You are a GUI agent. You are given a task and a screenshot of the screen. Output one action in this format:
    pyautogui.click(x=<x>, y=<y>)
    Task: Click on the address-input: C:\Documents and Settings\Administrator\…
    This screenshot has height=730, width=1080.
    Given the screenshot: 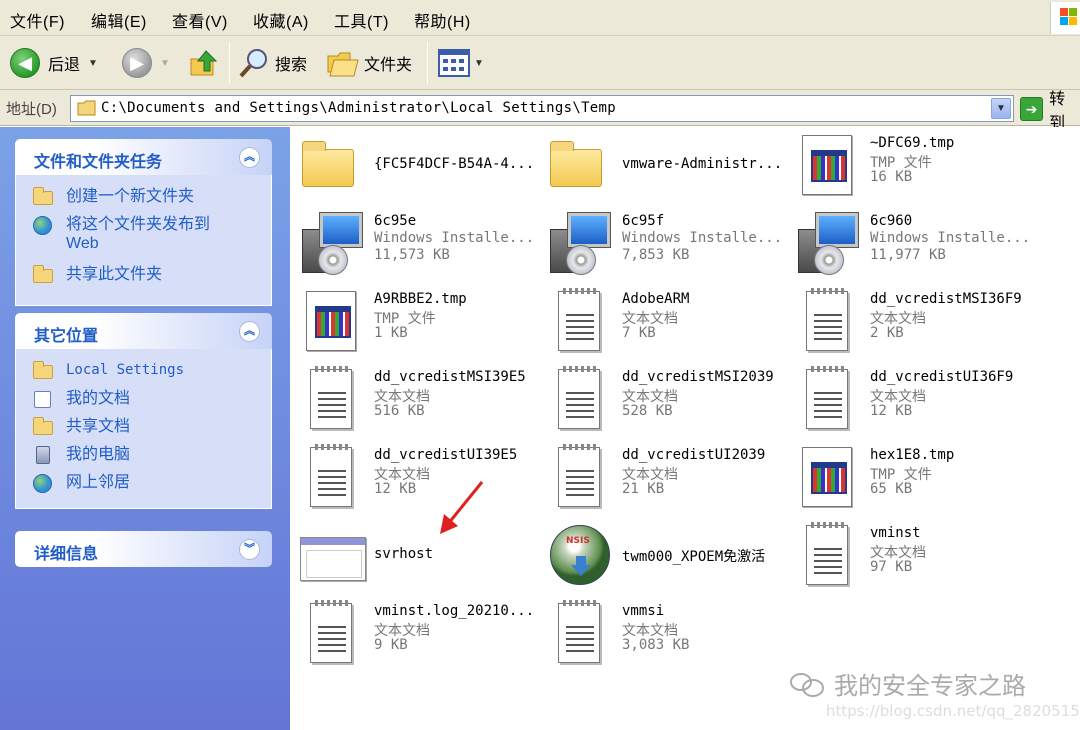 What is the action you would take?
    pyautogui.click(x=542, y=108)
    